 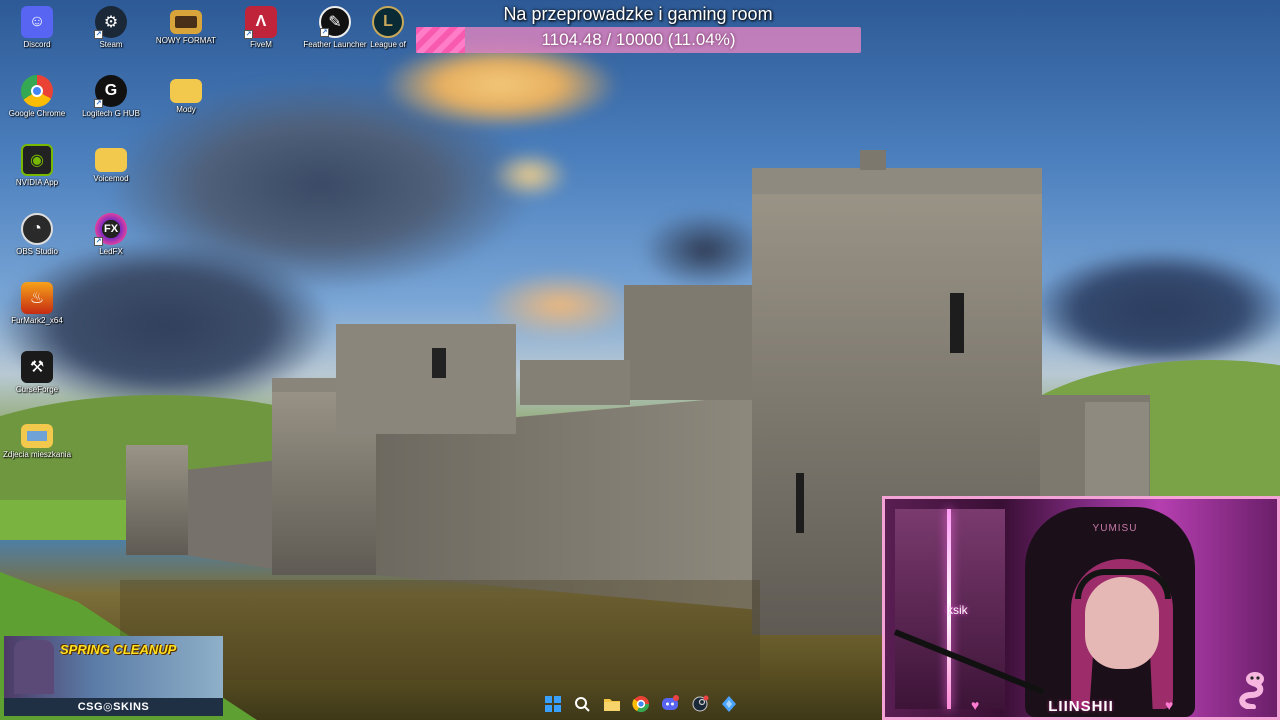 What do you see at coordinates (388, 22) in the screenshot?
I see `league-icon: L` at bounding box center [388, 22].